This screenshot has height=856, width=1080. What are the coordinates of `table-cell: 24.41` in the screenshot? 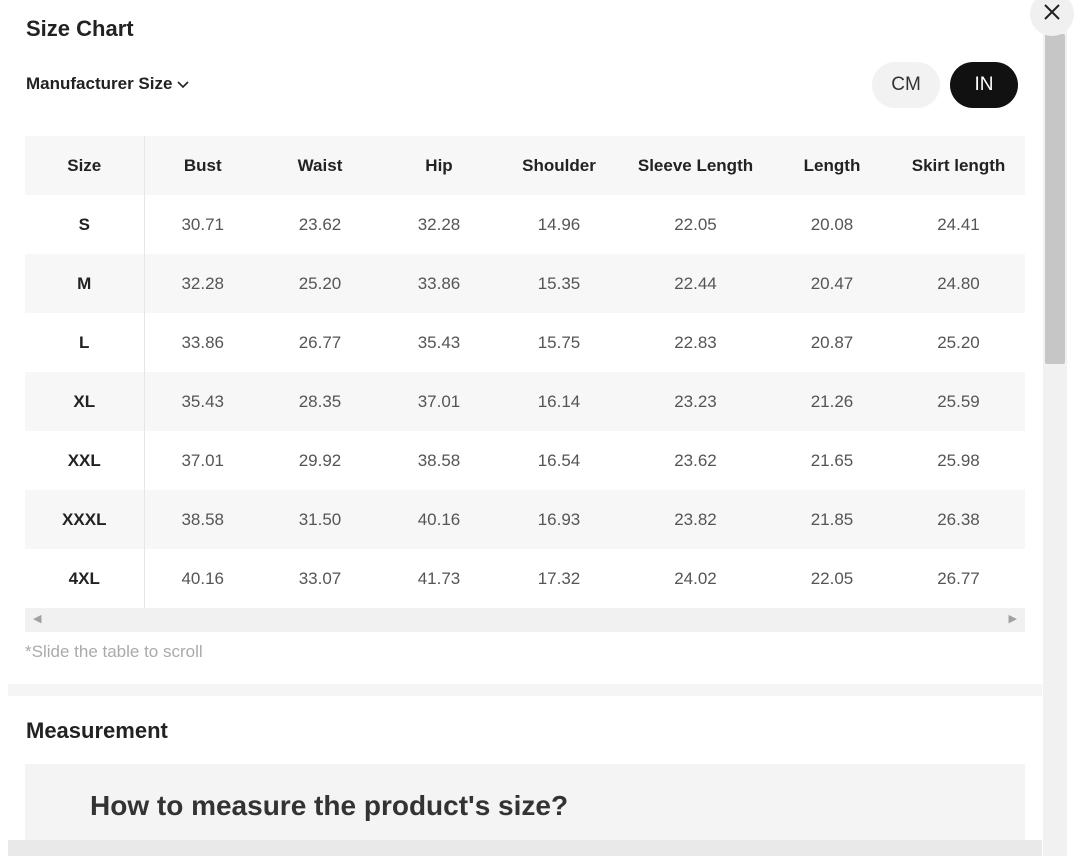 It's located at (958, 224).